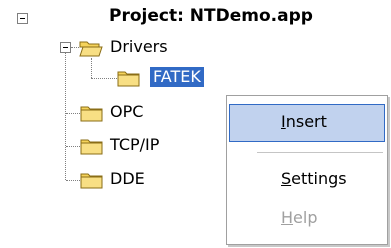 The image size is (391, 248). What do you see at coordinates (91, 48) in the screenshot?
I see `folder-open-icon` at bounding box center [91, 48].